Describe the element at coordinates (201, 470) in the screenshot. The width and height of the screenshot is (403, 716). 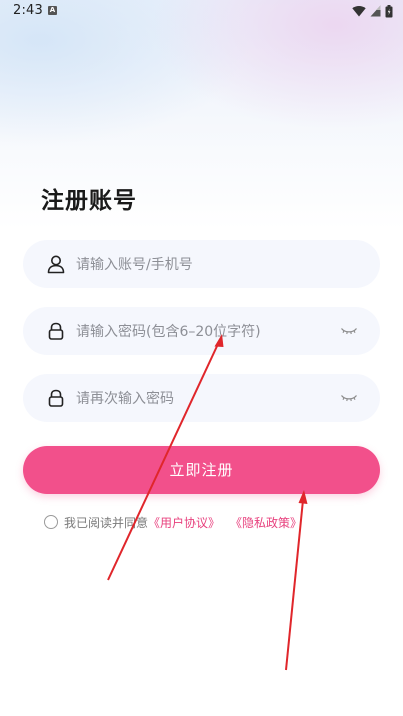
I see `register-button: 立即注册` at that location.